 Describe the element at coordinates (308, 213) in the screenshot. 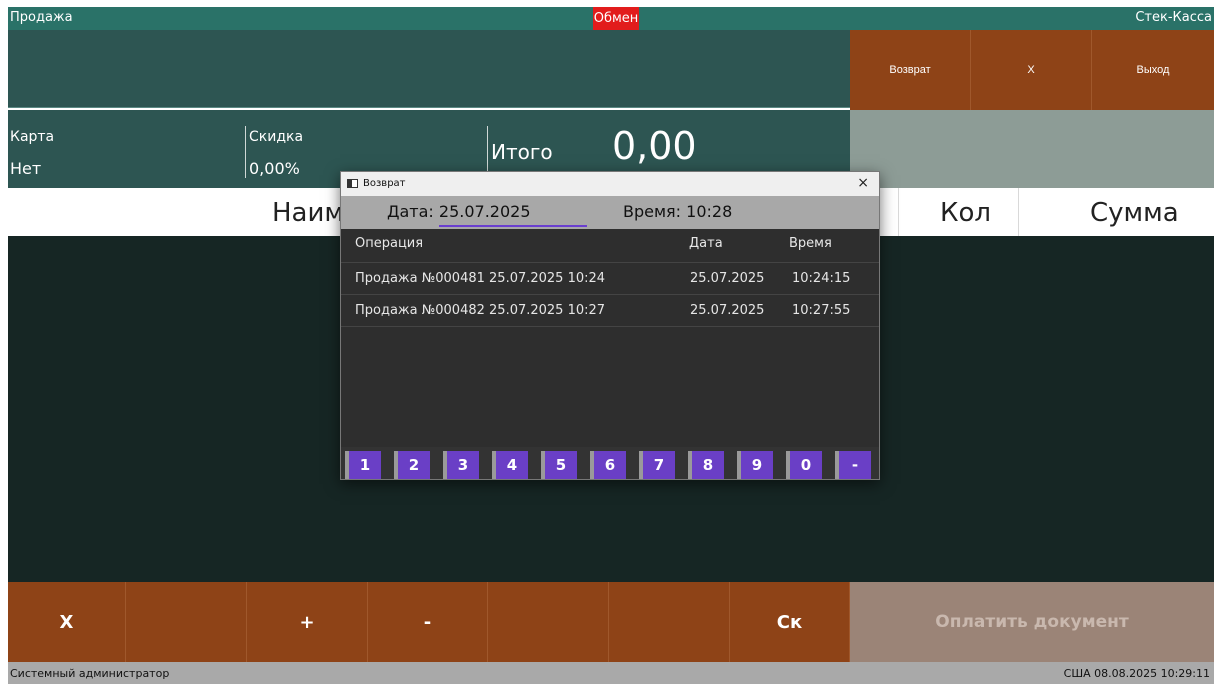

I see `col-name: Наим` at that location.